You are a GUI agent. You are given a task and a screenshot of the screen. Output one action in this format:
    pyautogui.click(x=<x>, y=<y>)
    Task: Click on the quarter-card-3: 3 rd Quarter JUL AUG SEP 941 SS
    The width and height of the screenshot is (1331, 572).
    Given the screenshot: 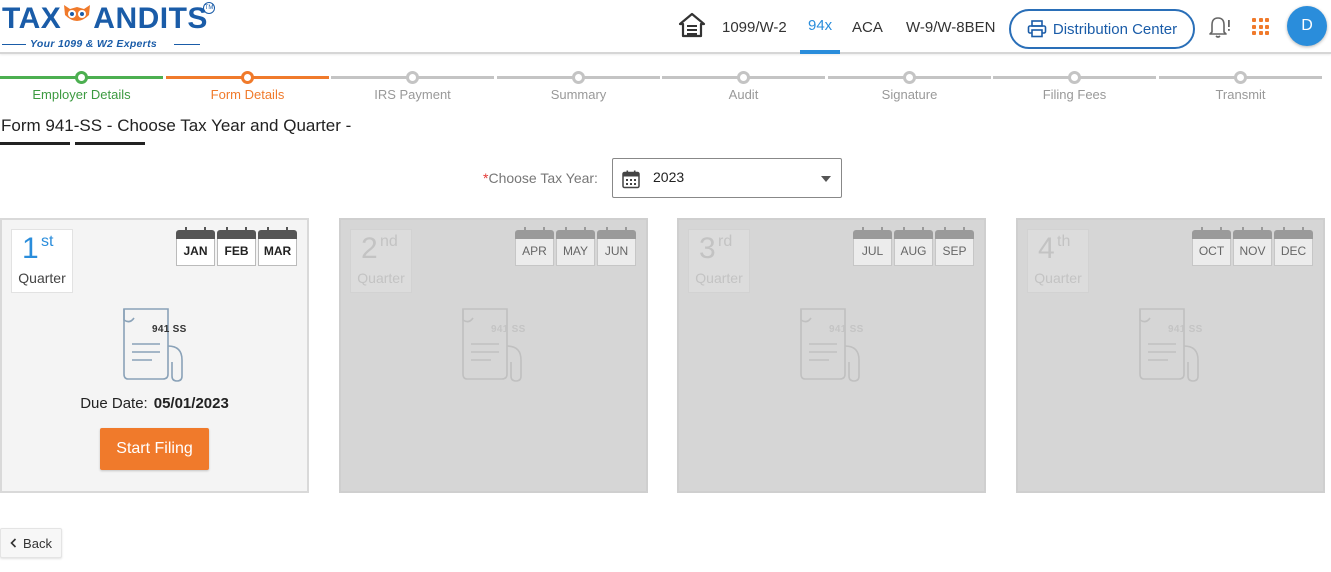 What is the action you would take?
    pyautogui.click(x=831, y=355)
    